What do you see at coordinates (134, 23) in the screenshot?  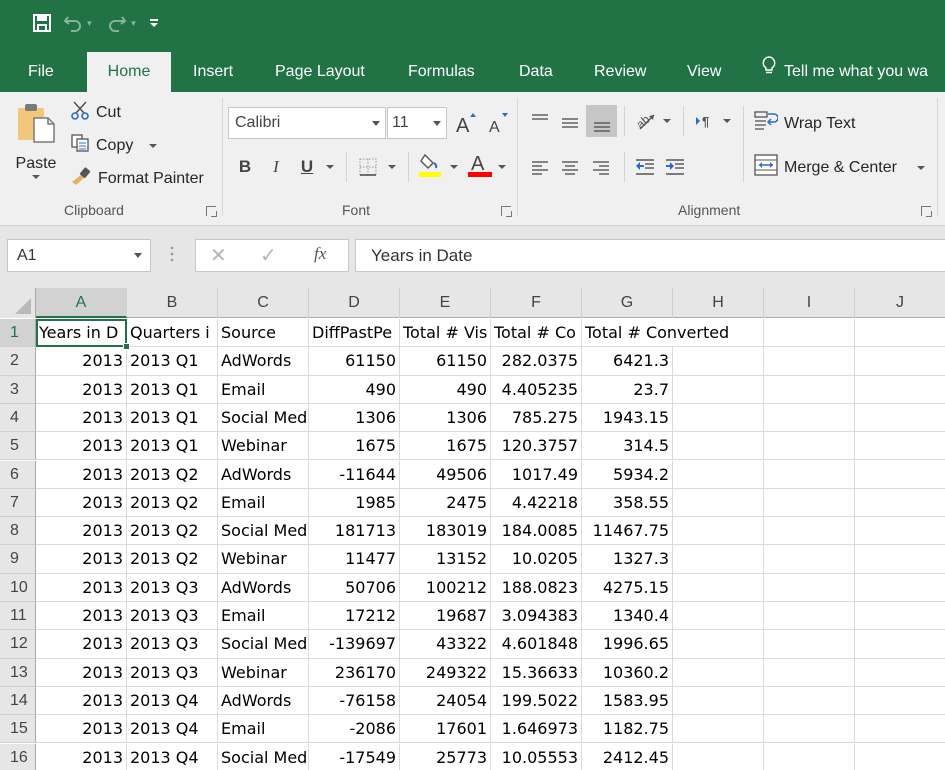 I see `redo-dropdown-icon: ▼` at bounding box center [134, 23].